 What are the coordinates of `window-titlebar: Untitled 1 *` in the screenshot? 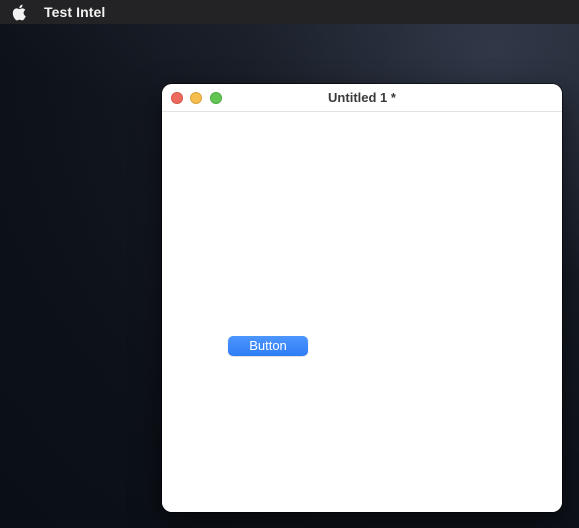 It's located at (362, 98).